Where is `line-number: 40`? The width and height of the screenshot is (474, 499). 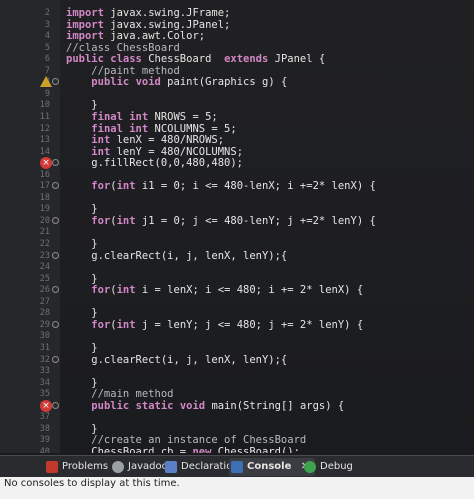
line-number: 40 is located at coordinates (44, 449).